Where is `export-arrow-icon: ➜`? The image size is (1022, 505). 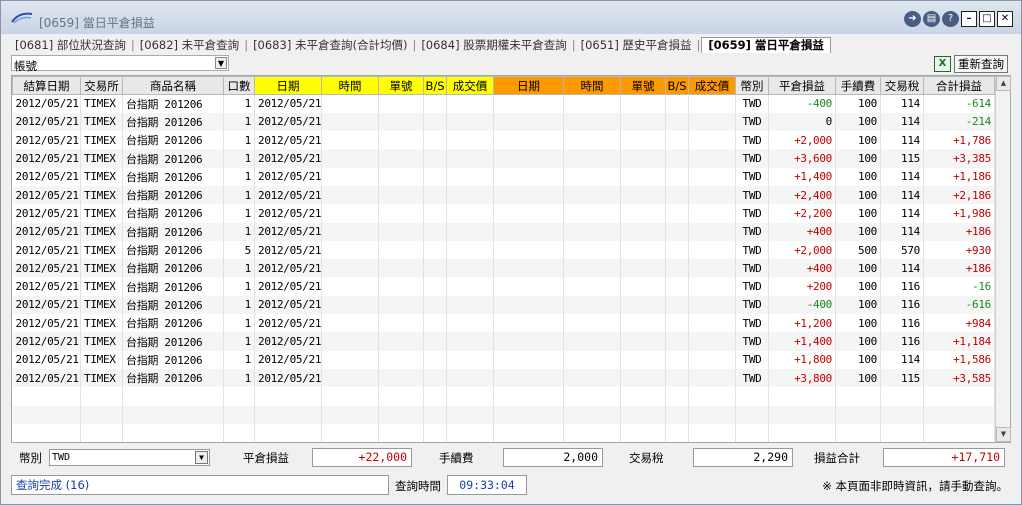 export-arrow-icon: ➜ is located at coordinates (912, 19).